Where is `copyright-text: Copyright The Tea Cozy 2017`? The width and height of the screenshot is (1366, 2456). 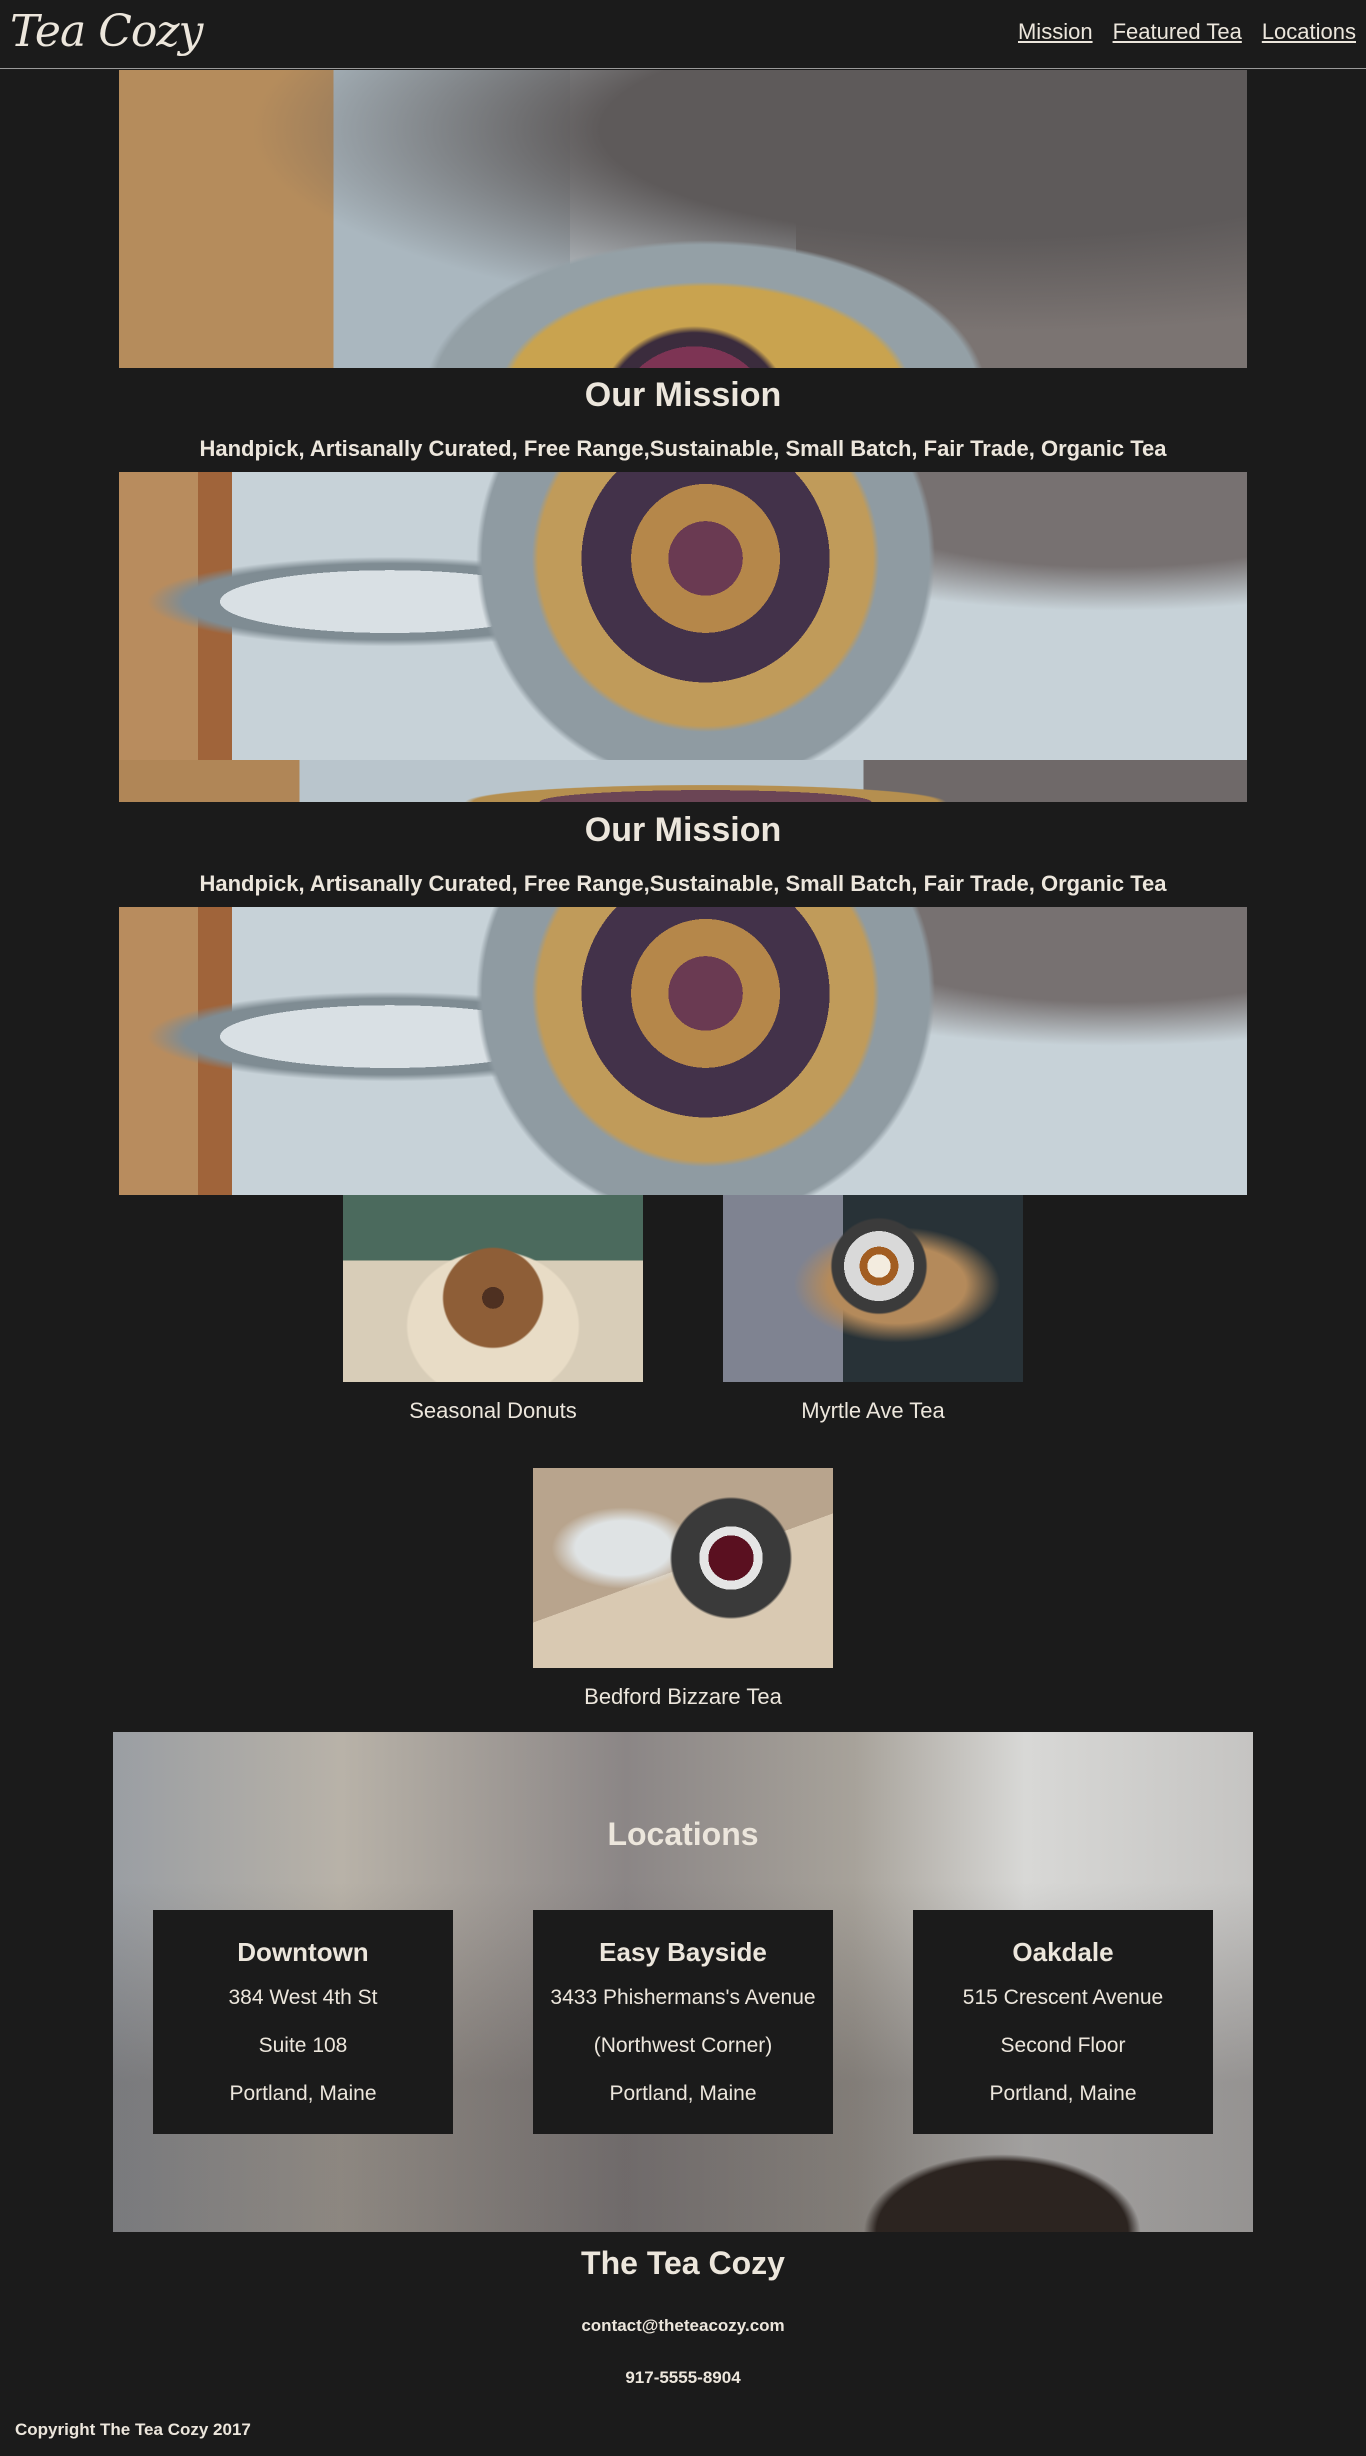 copyright-text: Copyright The Tea Cozy 2017 is located at coordinates (133, 2429).